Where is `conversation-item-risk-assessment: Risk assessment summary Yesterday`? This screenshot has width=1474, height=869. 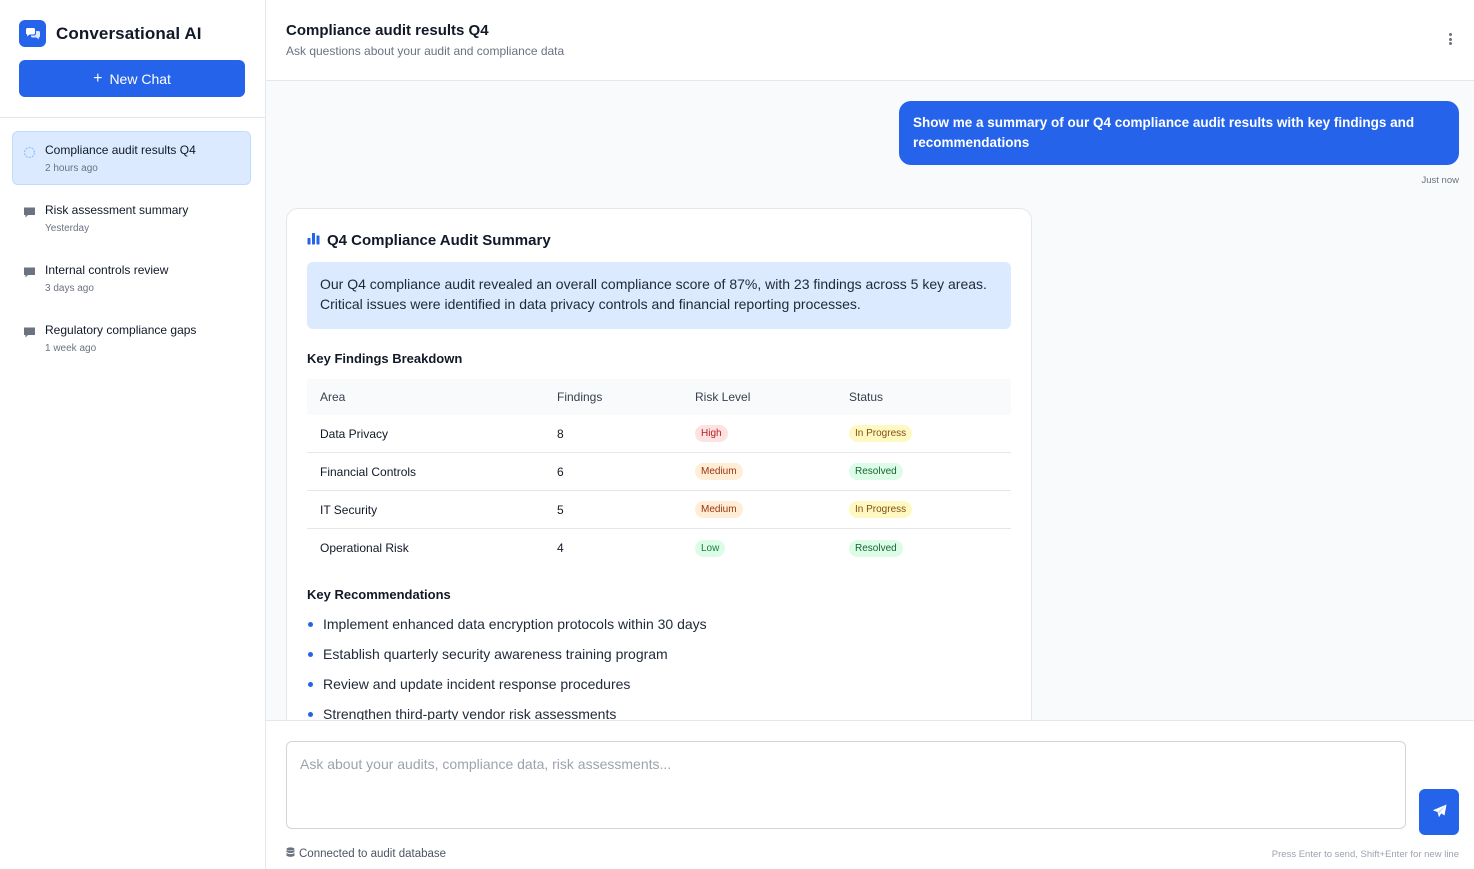 conversation-item-risk-assessment: Risk assessment summary Yesterday is located at coordinates (131, 218).